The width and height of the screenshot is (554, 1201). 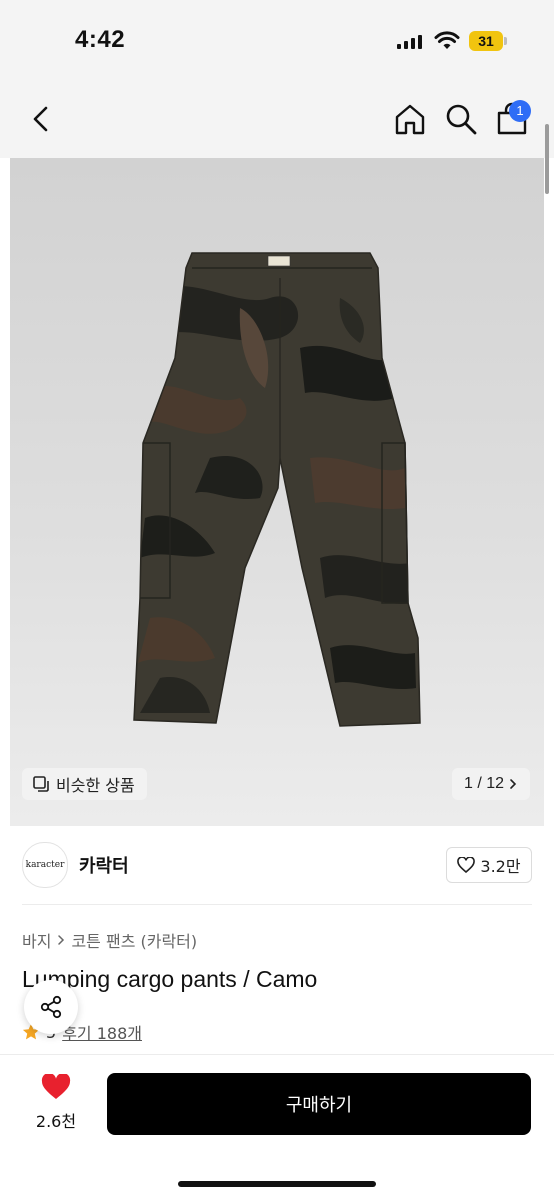 I want to click on share-icon, so click(x=51, y=1007).